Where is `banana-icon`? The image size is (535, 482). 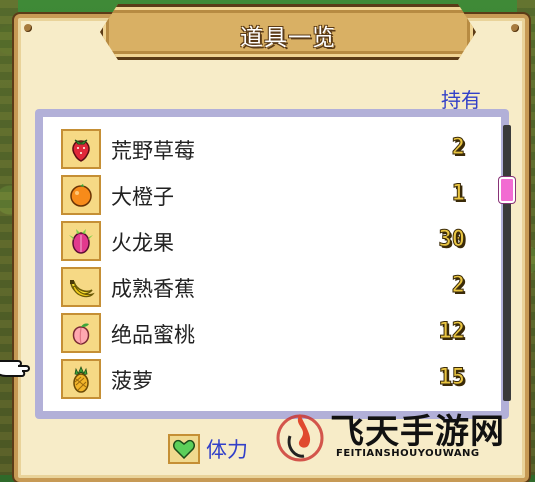
banana-icon is located at coordinates (81, 287).